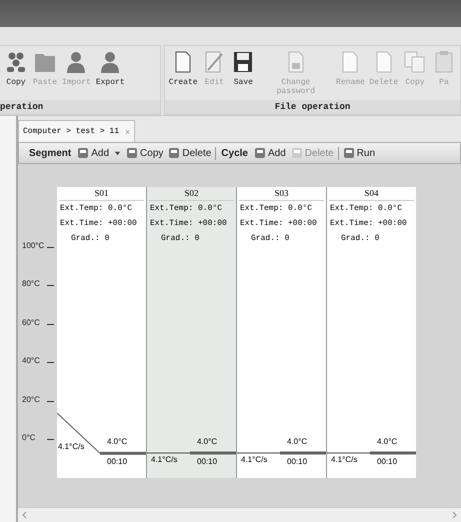  What do you see at coordinates (31, 399) in the screenshot?
I see `axis-label: 20°C` at bounding box center [31, 399].